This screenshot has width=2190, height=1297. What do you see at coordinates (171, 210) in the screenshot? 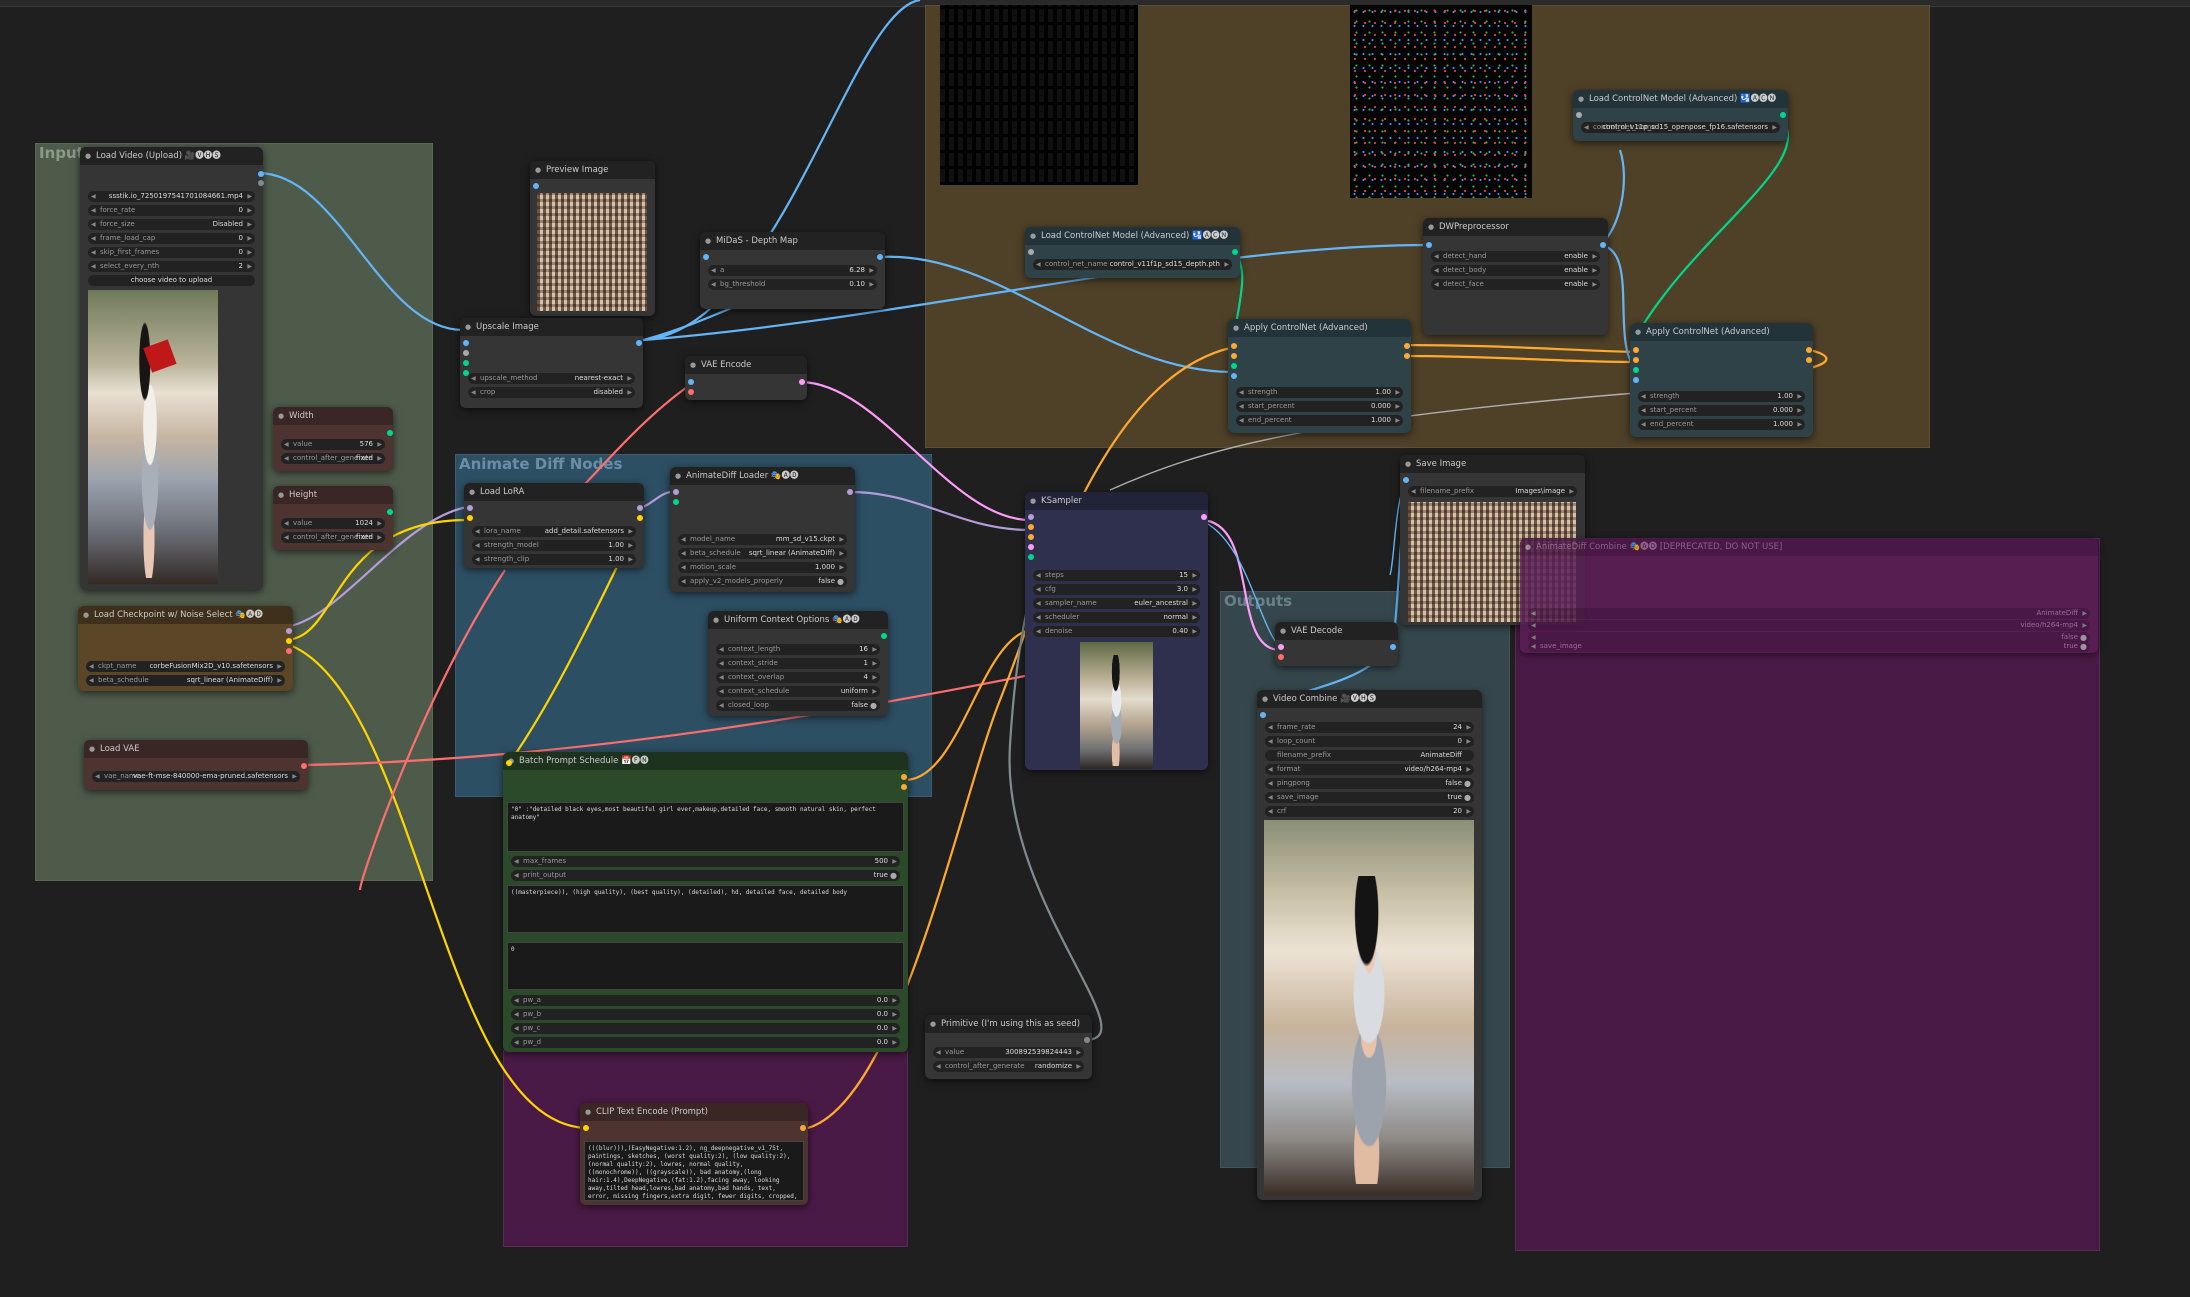
I see `widget-force-rate: force_rate0` at bounding box center [171, 210].